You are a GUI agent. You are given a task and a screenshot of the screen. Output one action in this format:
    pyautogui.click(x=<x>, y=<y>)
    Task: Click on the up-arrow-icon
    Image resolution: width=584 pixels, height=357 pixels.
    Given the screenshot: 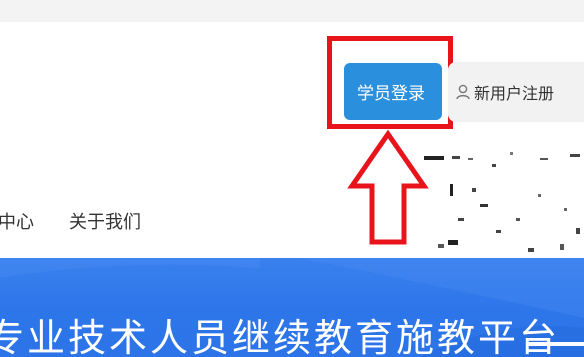 What is the action you would take?
    pyautogui.click(x=388, y=189)
    